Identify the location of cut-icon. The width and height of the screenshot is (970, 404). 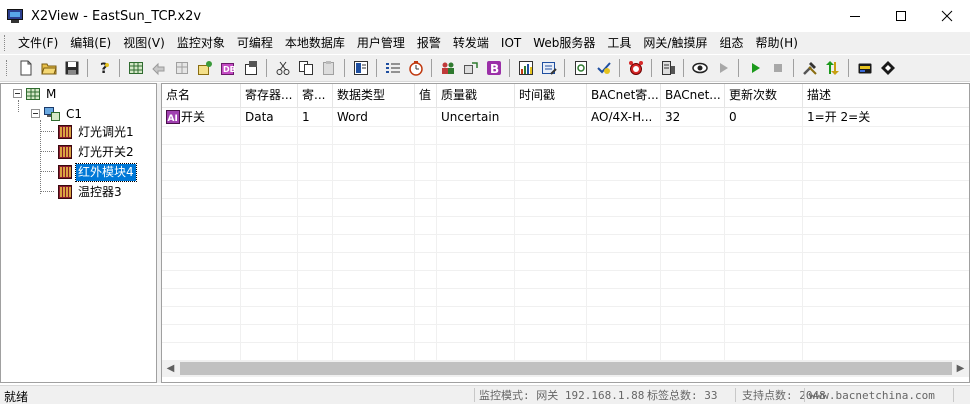
(282, 68).